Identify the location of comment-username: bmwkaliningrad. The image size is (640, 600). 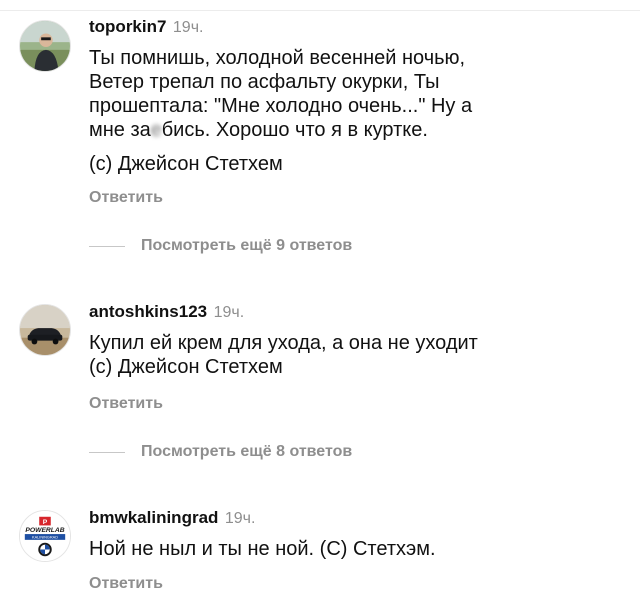
(153, 517).